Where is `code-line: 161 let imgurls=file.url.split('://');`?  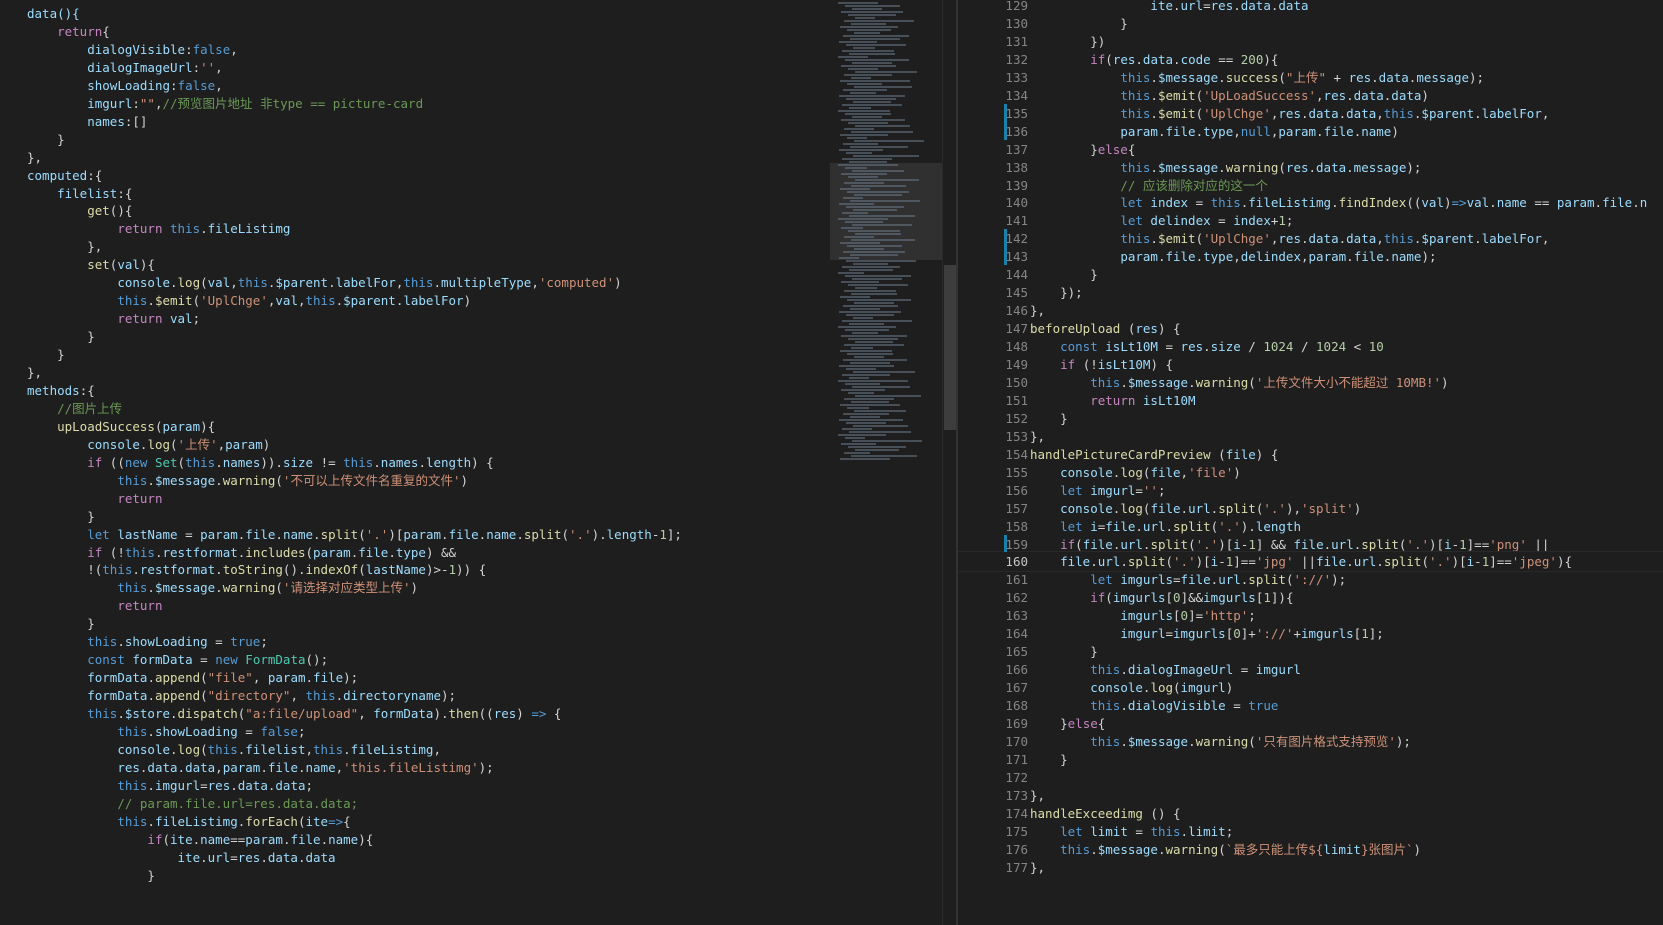 code-line: 161 let imgurls=file.url.split('://'); is located at coordinates (1310, 579).